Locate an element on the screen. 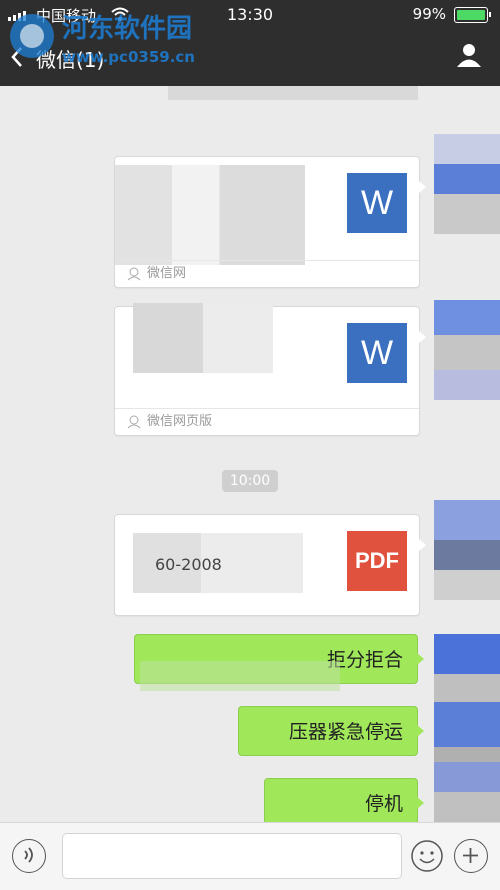 This screenshot has width=500, height=890. text-message: 压器紧急停运 is located at coordinates (331, 731).